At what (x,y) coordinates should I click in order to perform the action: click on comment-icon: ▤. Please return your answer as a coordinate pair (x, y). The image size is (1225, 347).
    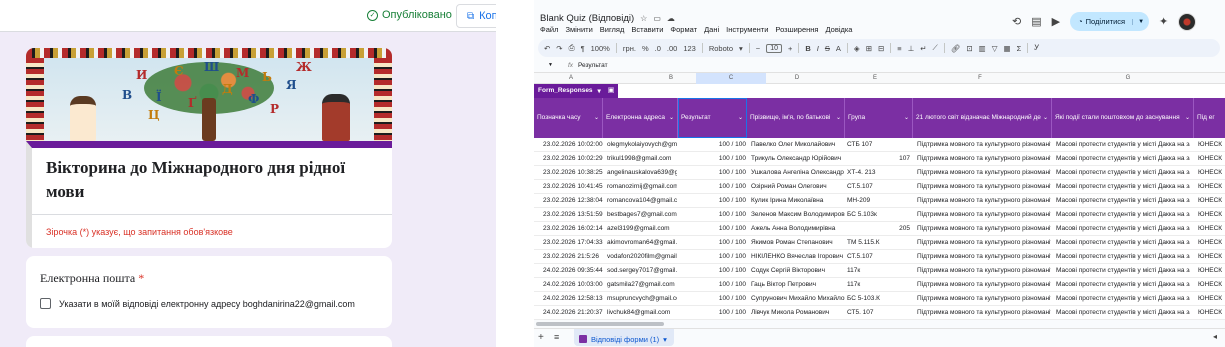
    Looking at the image, I should click on (1036, 21).